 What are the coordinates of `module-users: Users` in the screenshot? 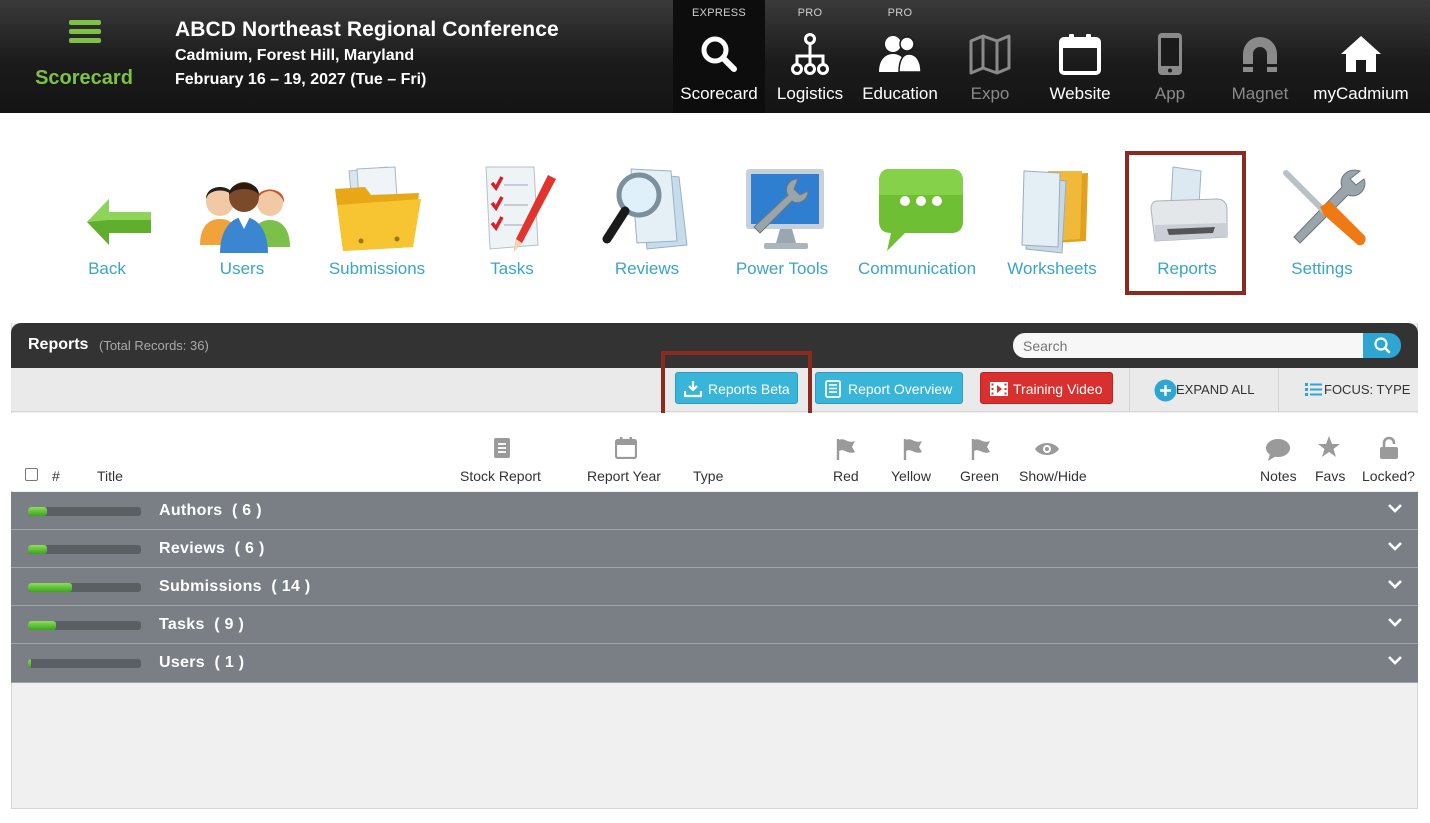 It's located at (242, 222).